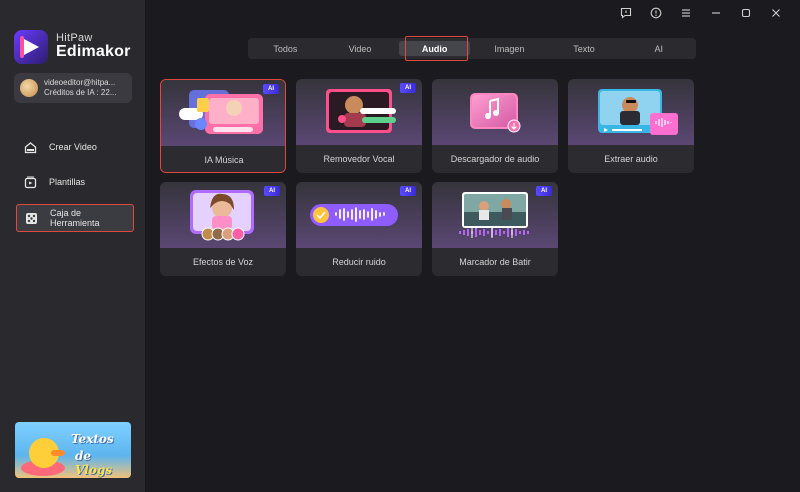 The image size is (800, 492). I want to click on tab-todos: Todos, so click(285, 48).